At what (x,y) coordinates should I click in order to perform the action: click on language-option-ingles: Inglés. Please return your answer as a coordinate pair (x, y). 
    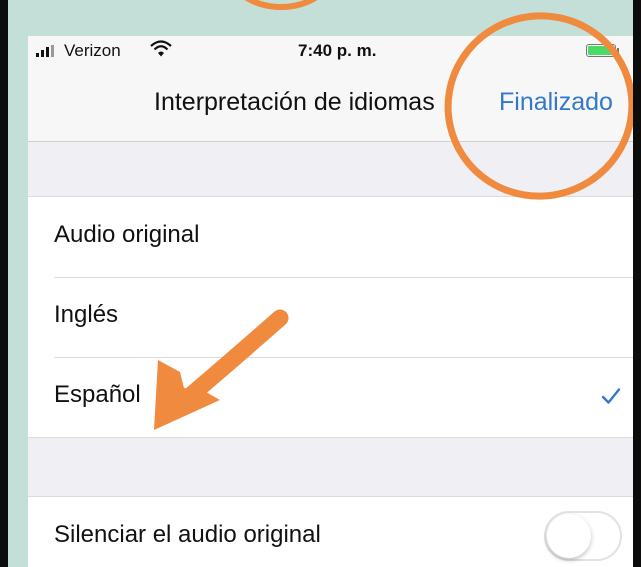
    Looking at the image, I should click on (330, 317).